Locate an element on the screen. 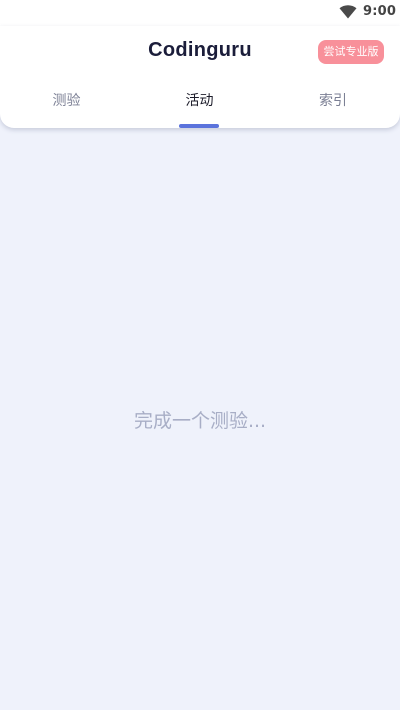 The image size is (400, 710). tab-activity: 活动 is located at coordinates (199, 109).